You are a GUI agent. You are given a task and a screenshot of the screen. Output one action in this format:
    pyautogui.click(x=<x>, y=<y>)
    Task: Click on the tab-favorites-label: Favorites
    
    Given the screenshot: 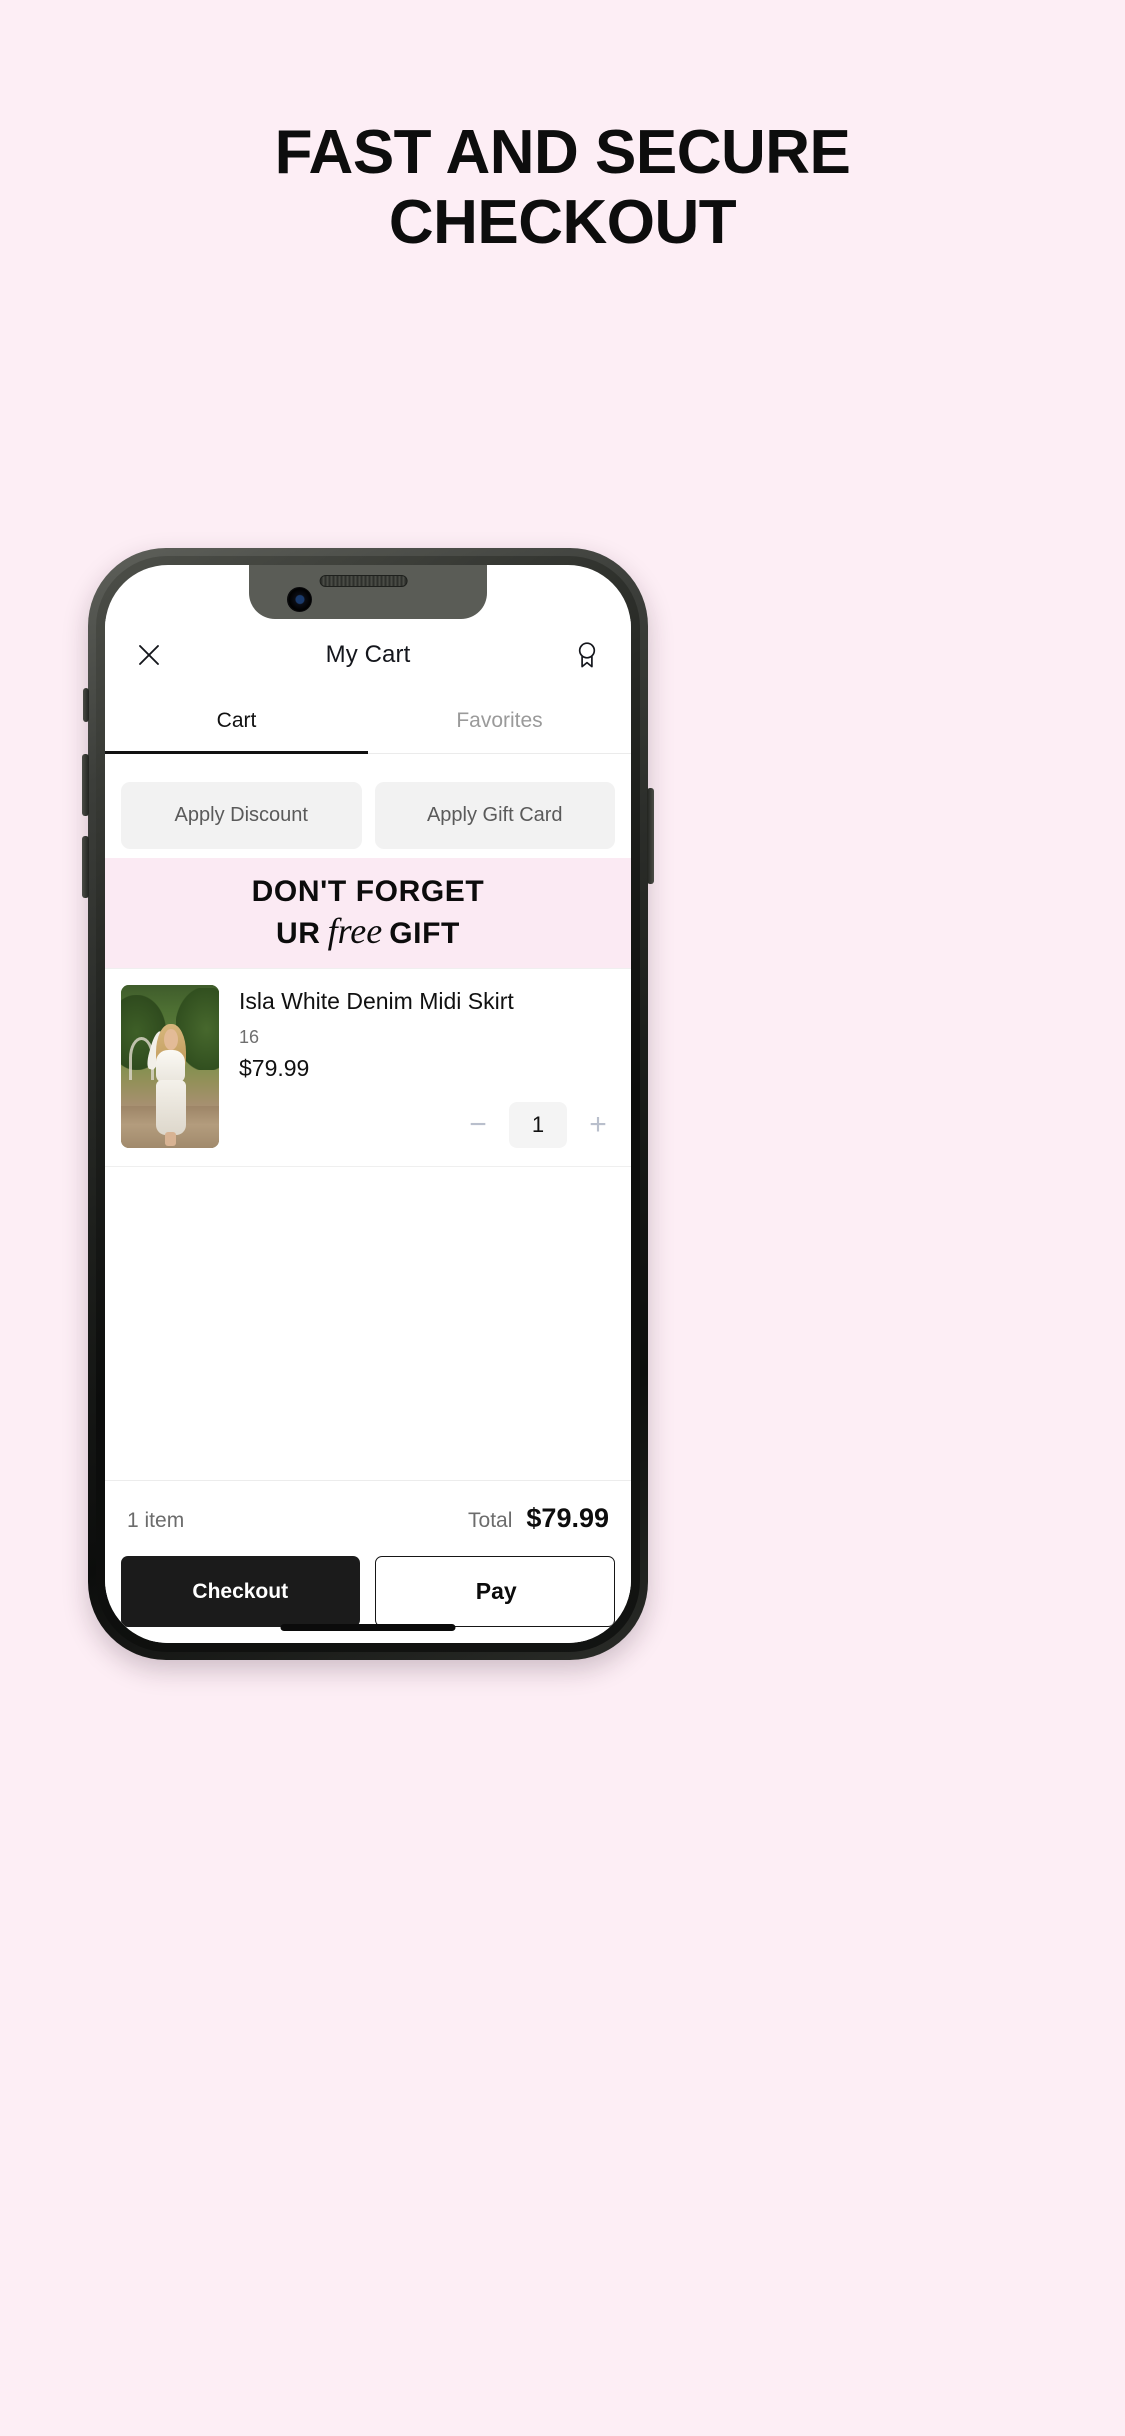 What is the action you would take?
    pyautogui.click(x=499, y=720)
    